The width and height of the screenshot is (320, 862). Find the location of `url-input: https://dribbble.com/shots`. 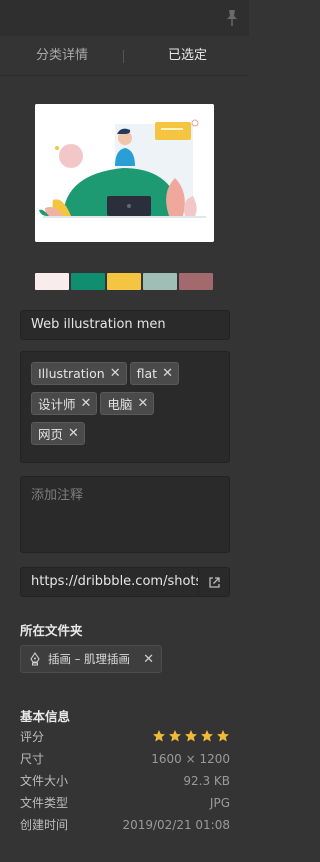

url-input: https://dribbble.com/shots is located at coordinates (125, 582).